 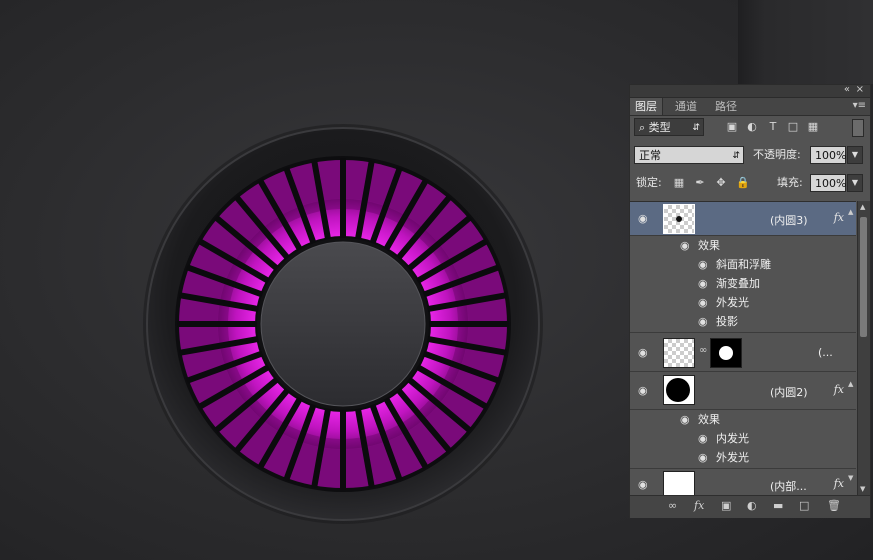 What do you see at coordinates (773, 127) in the screenshot?
I see `type-filter-icon: T` at bounding box center [773, 127].